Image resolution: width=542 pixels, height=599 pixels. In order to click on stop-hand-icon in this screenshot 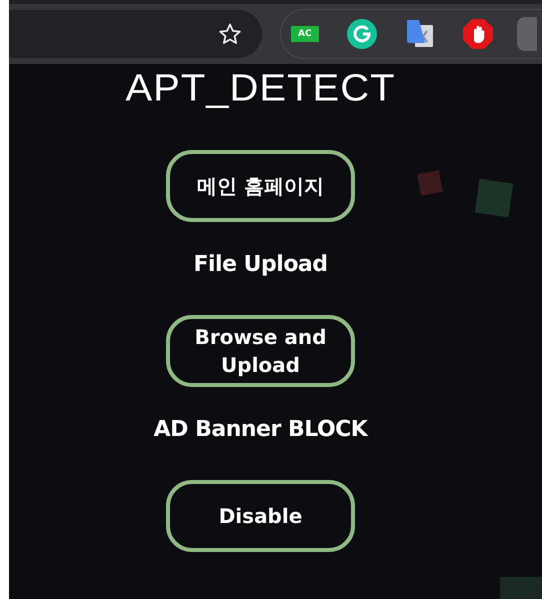, I will do `click(477, 34)`.